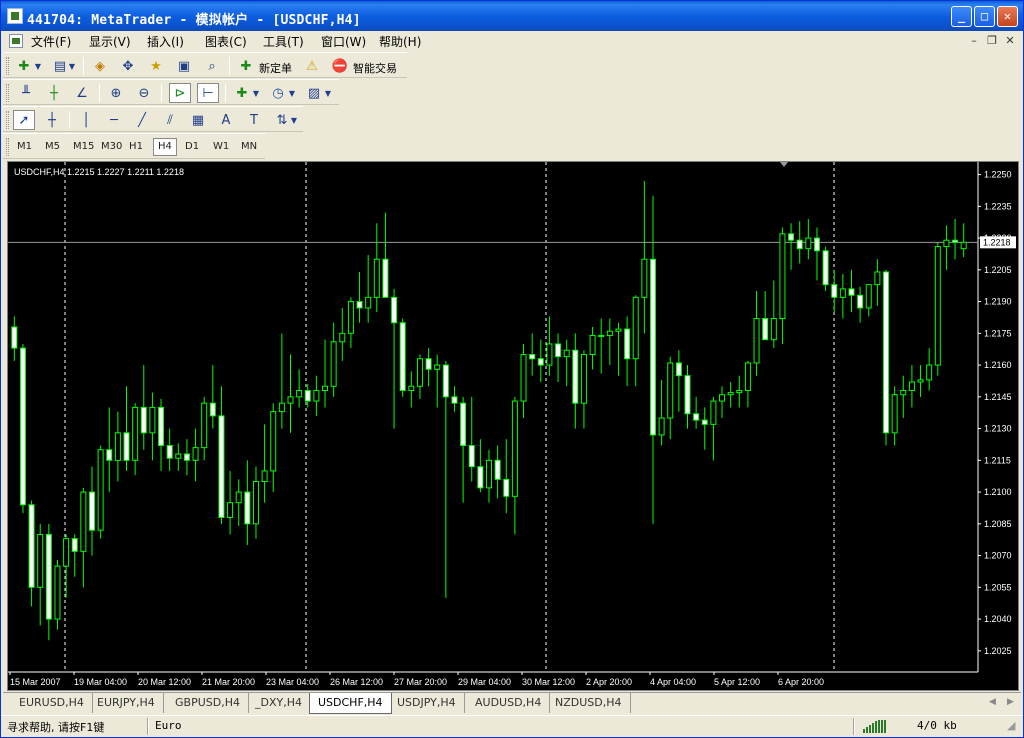  Describe the element at coordinates (192, 147) in the screenshot. I see `timeframe-d1: D1` at that location.